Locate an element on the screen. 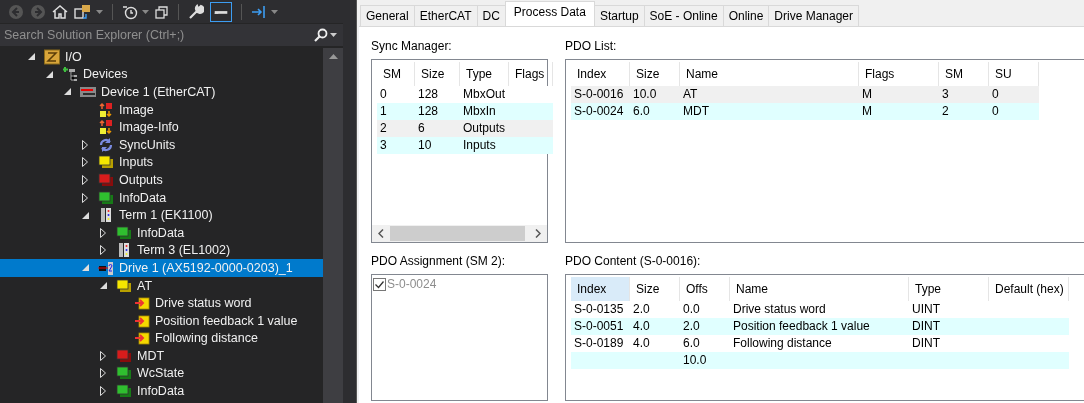 This screenshot has height=403, width=1084. sync-icon is located at coordinates (106, 144).